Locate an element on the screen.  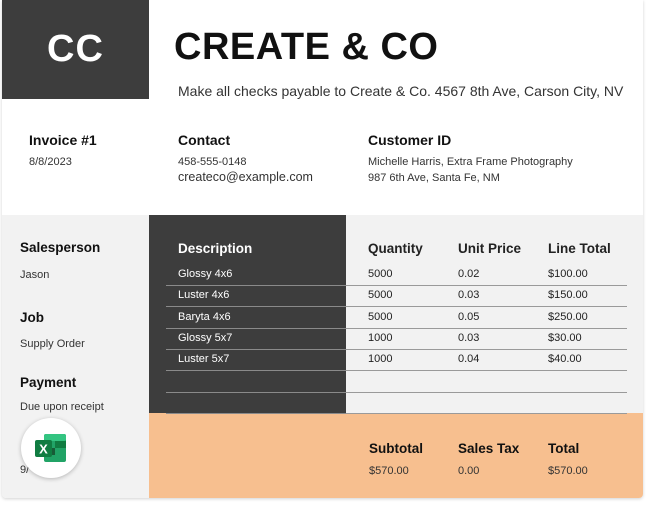
contact-label: Contact is located at coordinates (204, 140).